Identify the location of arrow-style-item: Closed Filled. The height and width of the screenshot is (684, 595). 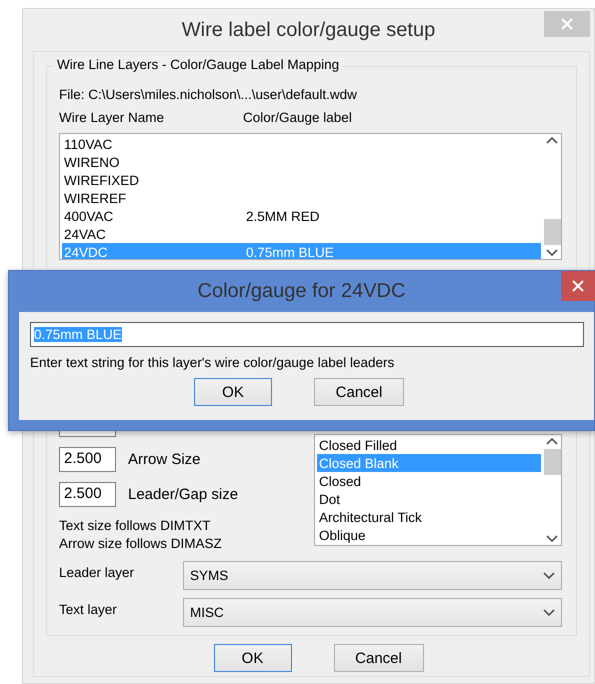
(429, 445).